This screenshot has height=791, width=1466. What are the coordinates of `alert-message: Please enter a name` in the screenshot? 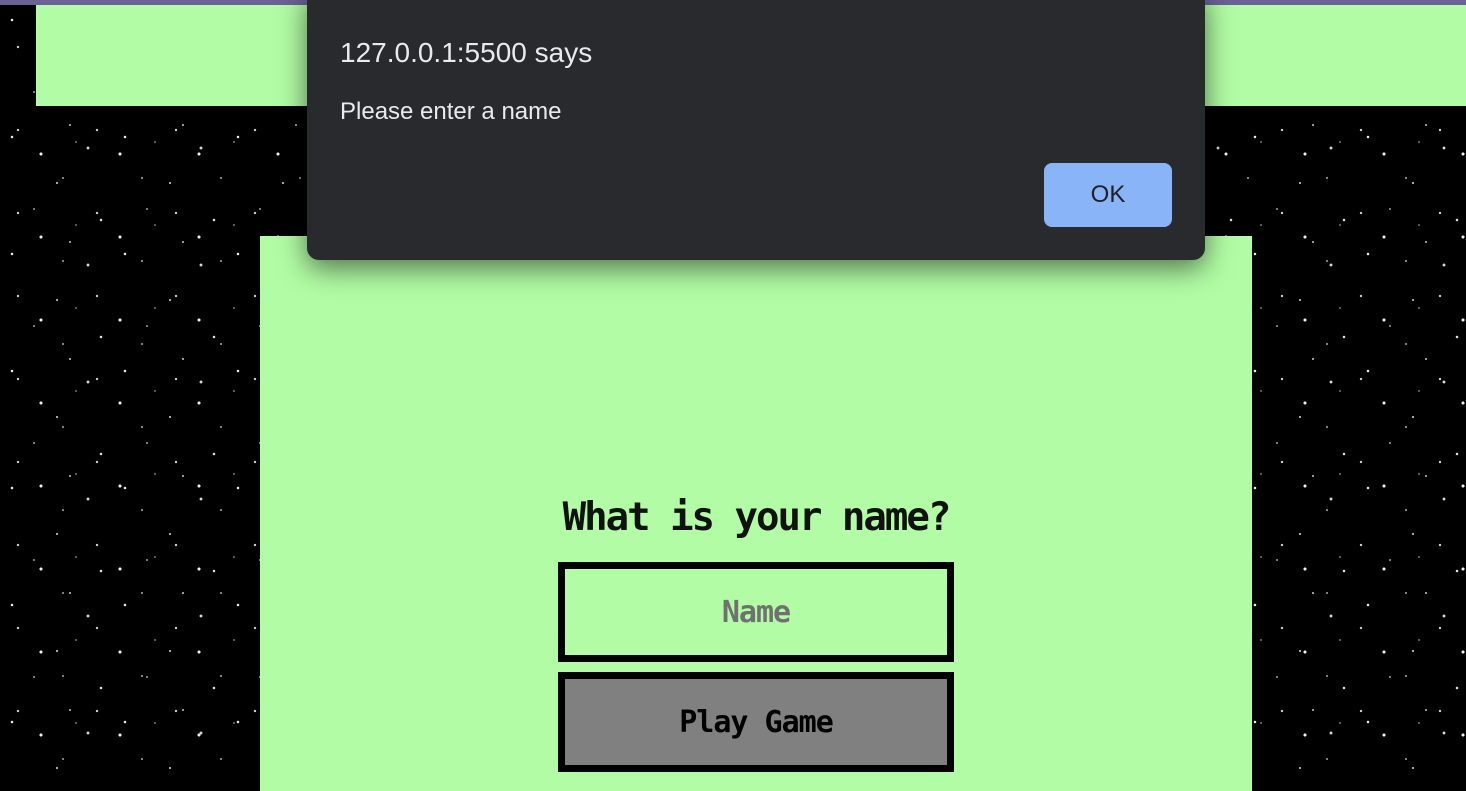 It's located at (451, 111).